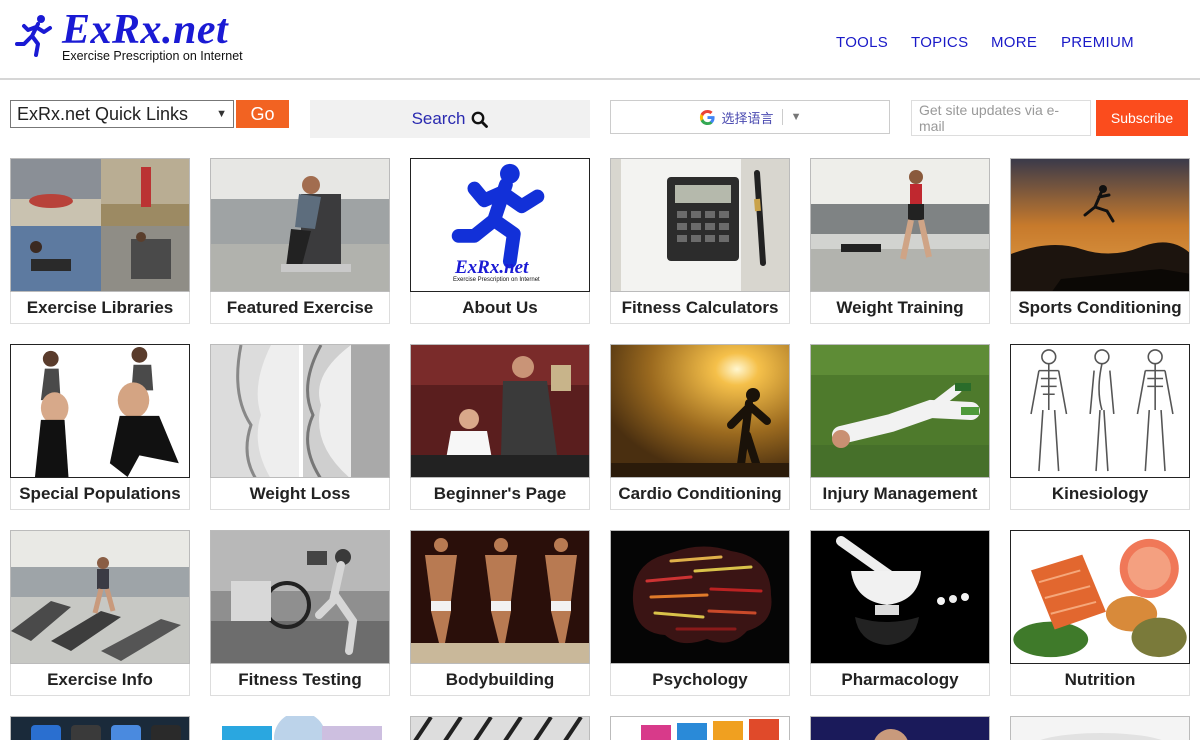 The image size is (1200, 740). Describe the element at coordinates (500, 411) in the screenshot. I see `beginners-page-image` at that location.